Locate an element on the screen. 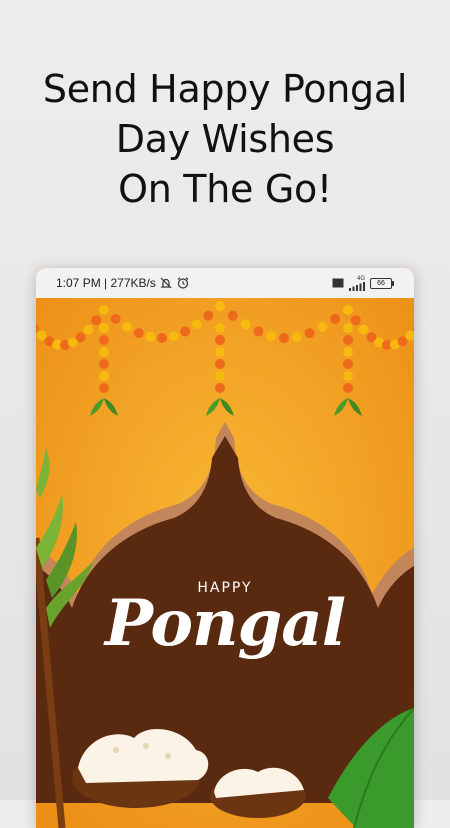 The image size is (450, 828). battery-icon: 66 is located at coordinates (382, 283).